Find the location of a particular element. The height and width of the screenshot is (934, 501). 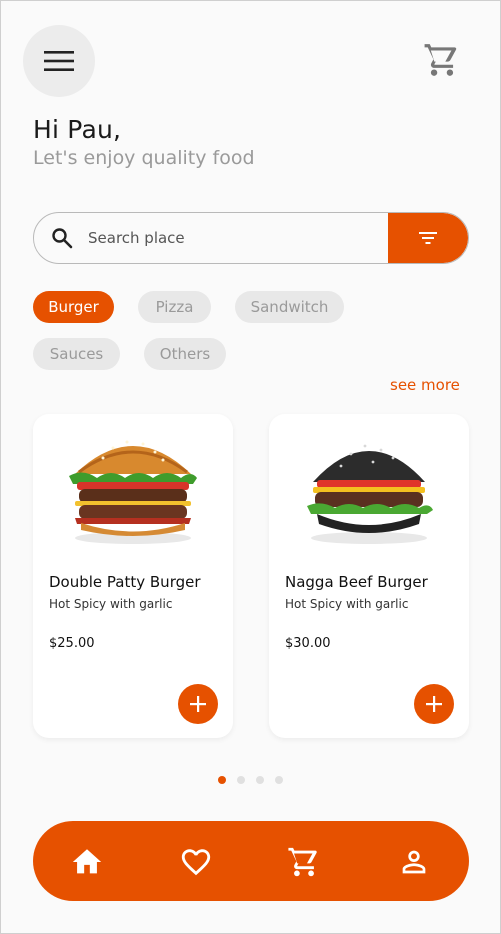

nav-cart is located at coordinates (304, 862).